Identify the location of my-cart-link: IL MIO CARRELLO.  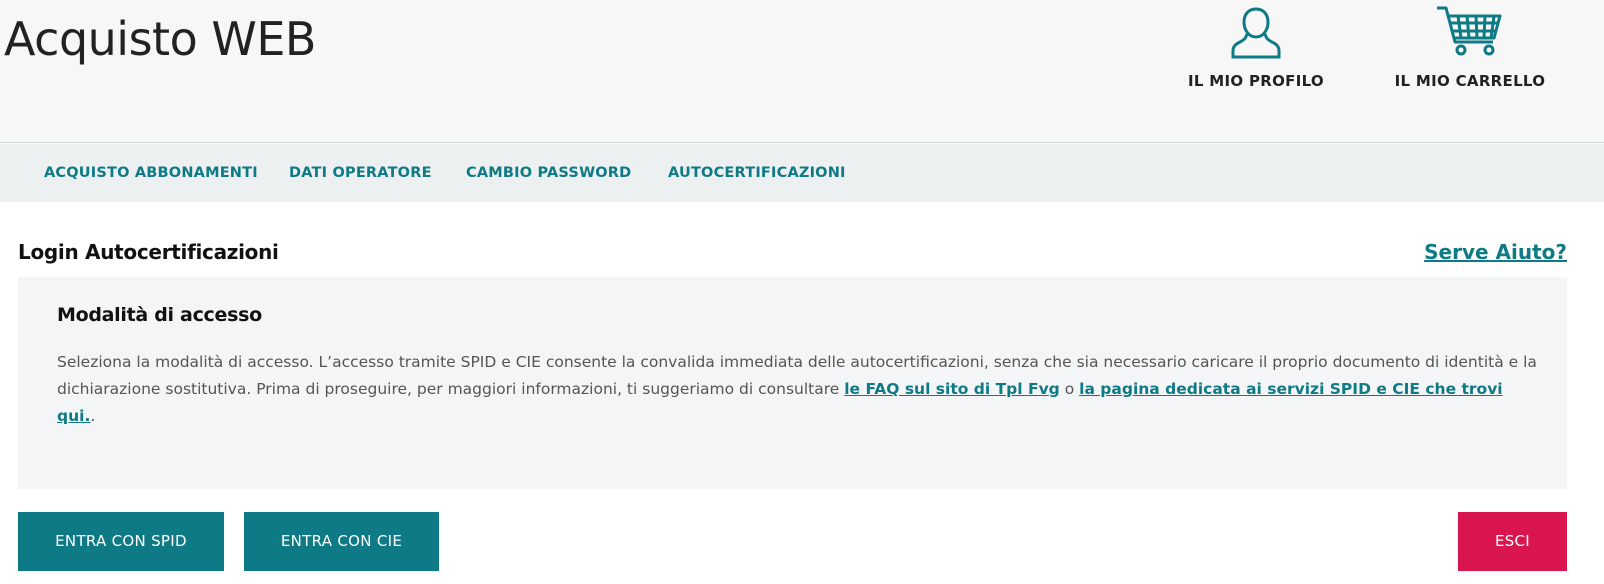
(1470, 50).